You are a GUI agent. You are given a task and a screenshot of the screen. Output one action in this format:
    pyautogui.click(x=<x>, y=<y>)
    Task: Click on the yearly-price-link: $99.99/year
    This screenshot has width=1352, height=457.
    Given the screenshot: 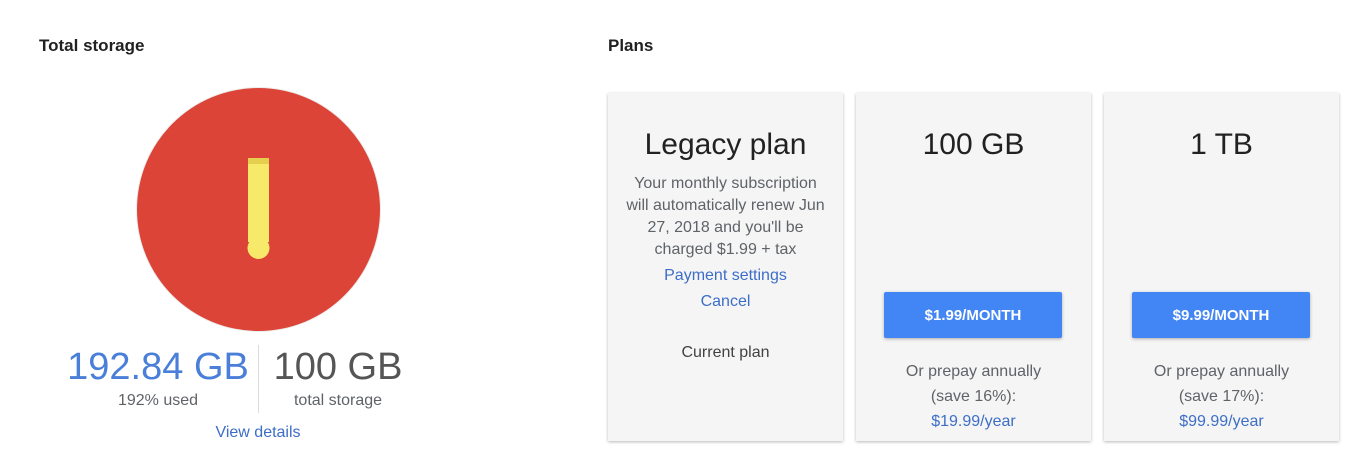 What is the action you would take?
    pyautogui.click(x=1221, y=421)
    